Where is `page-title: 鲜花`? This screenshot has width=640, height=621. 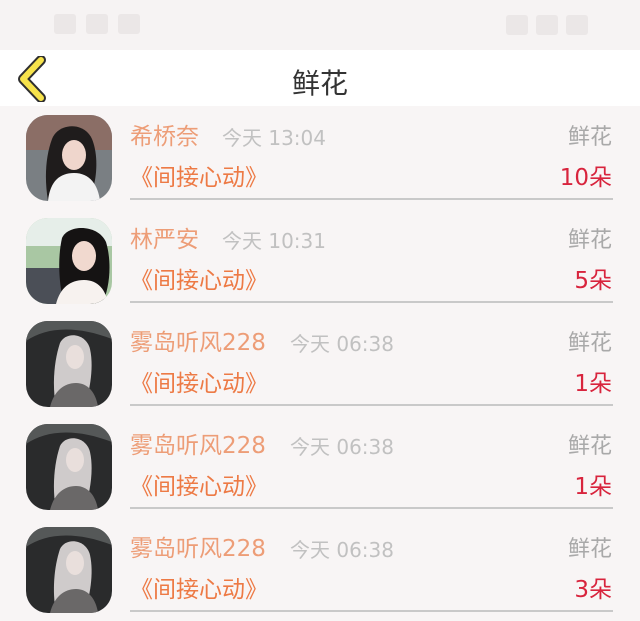
page-title: 鲜花 is located at coordinates (319, 83).